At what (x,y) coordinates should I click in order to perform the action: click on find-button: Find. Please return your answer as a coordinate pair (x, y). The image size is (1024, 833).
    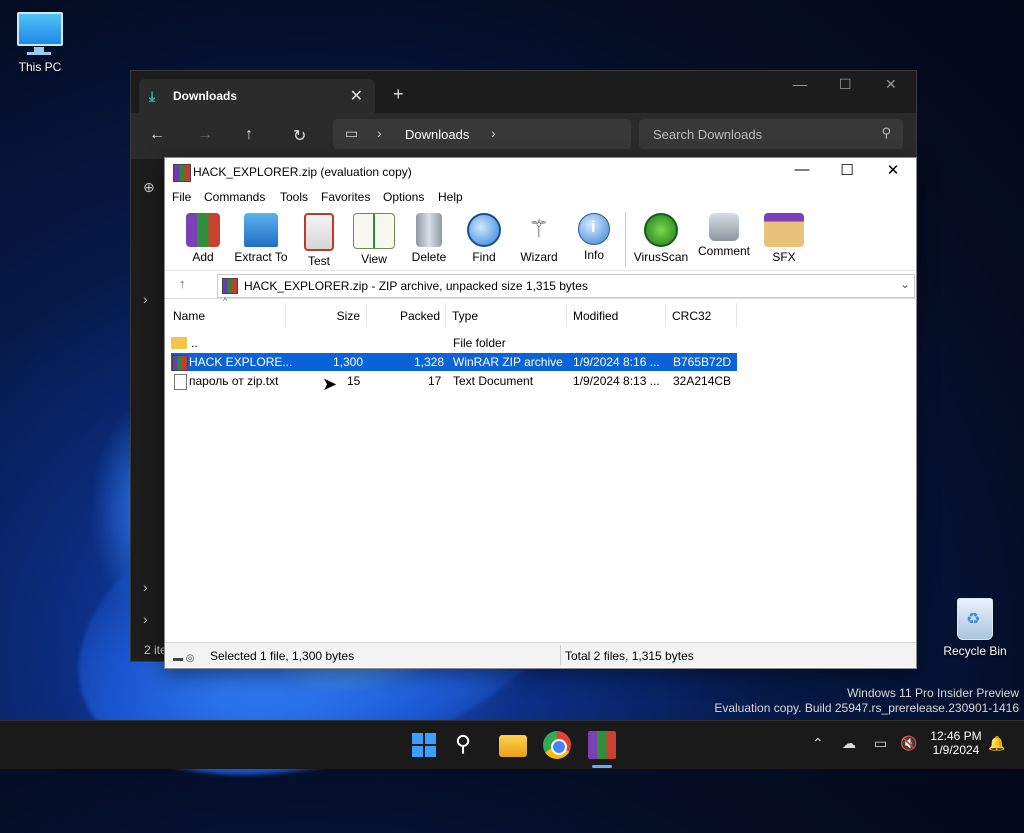
    Looking at the image, I should click on (484, 237).